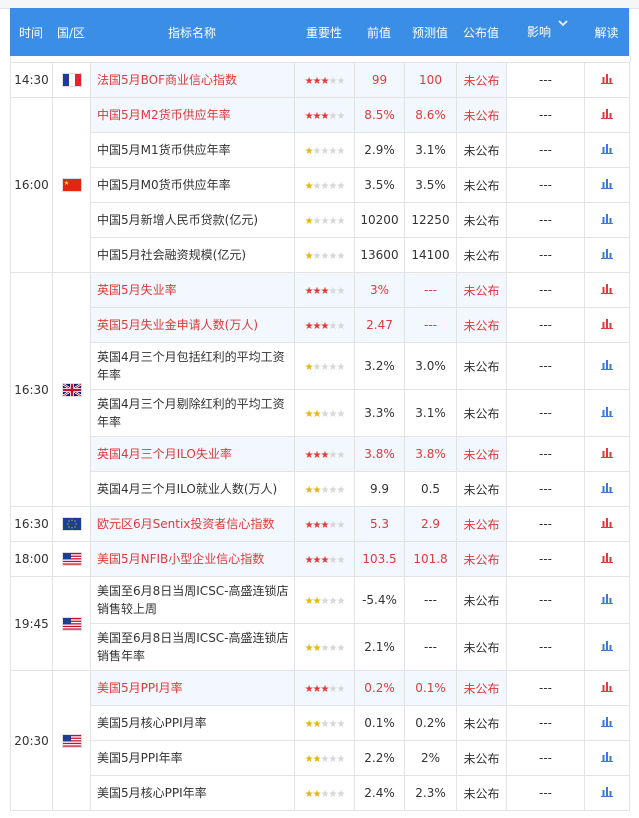  I want to click on previous-value: 0.2%, so click(379, 688).